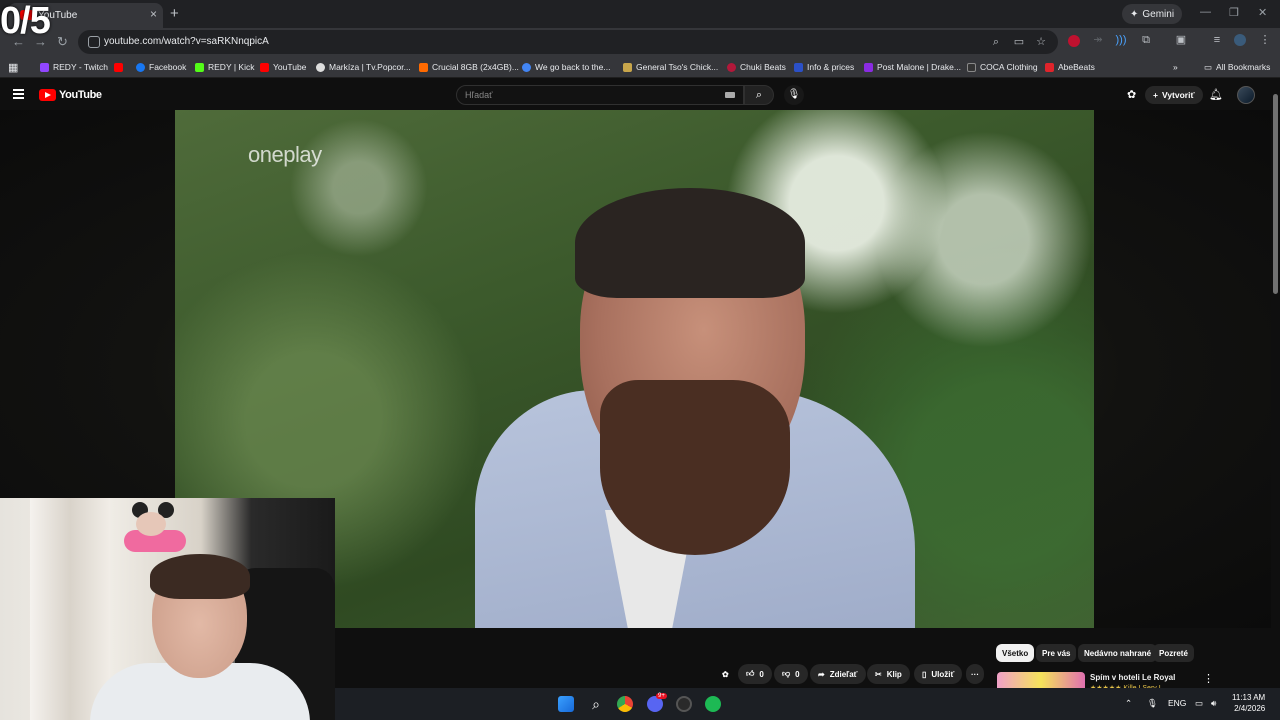 The width and height of the screenshot is (1280, 720). Describe the element at coordinates (1019, 42) in the screenshot. I see `cast-icon: ▭` at that location.